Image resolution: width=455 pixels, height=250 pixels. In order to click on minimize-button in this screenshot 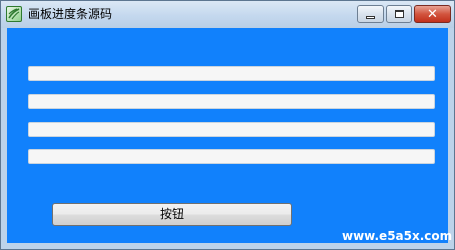, I will do `click(370, 14)`.